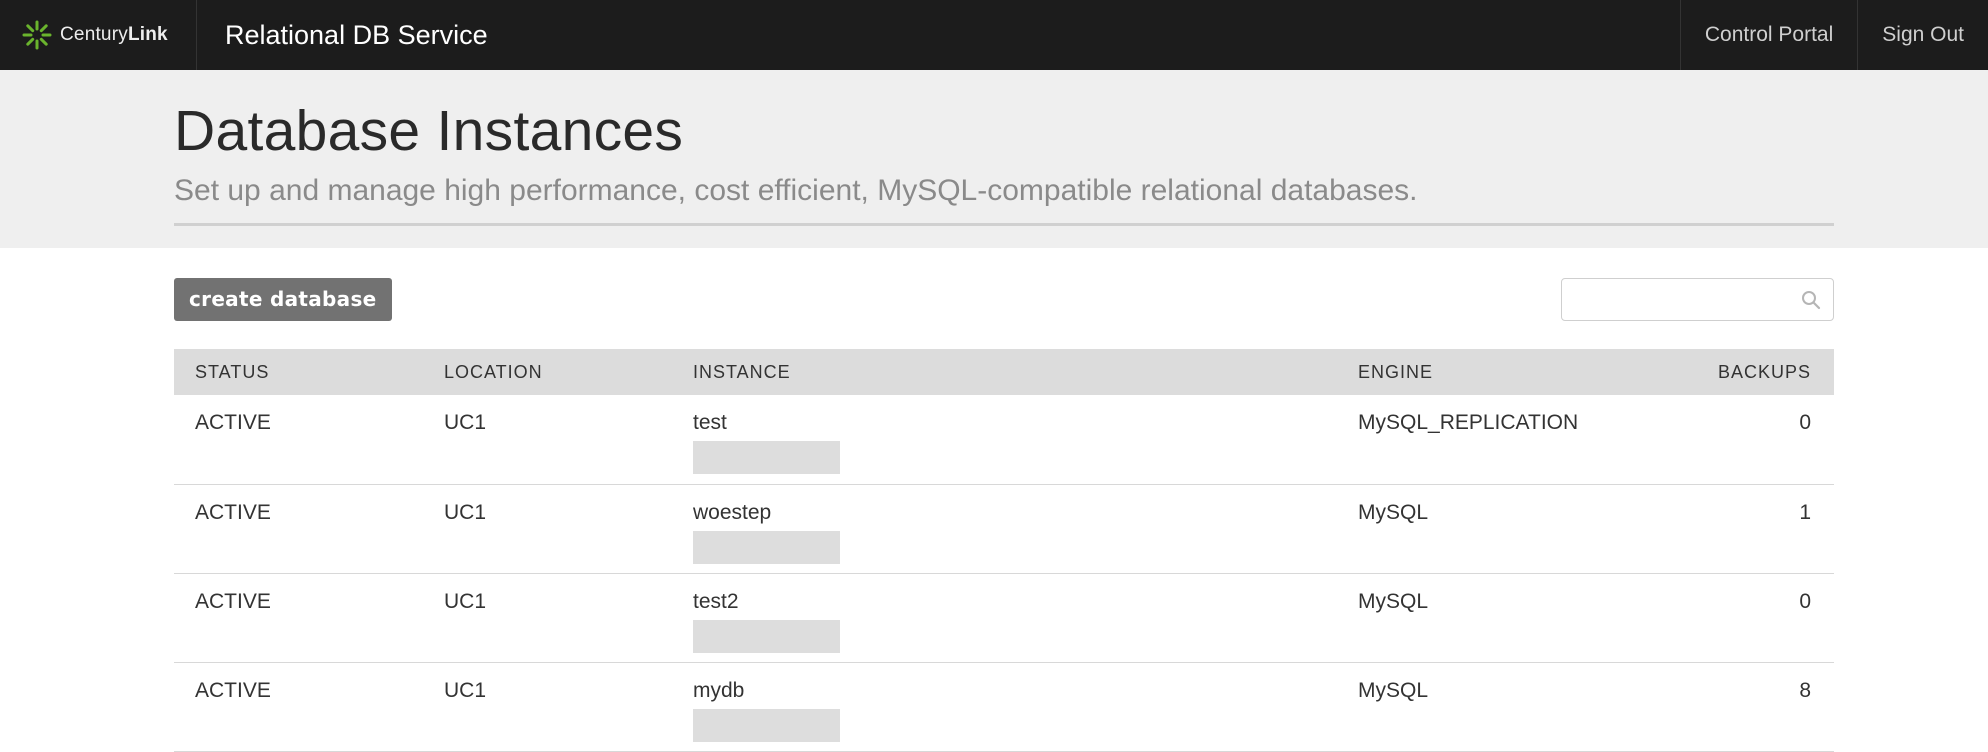 Image resolution: width=1988 pixels, height=752 pixels. I want to click on instance-name-link: test, so click(710, 422).